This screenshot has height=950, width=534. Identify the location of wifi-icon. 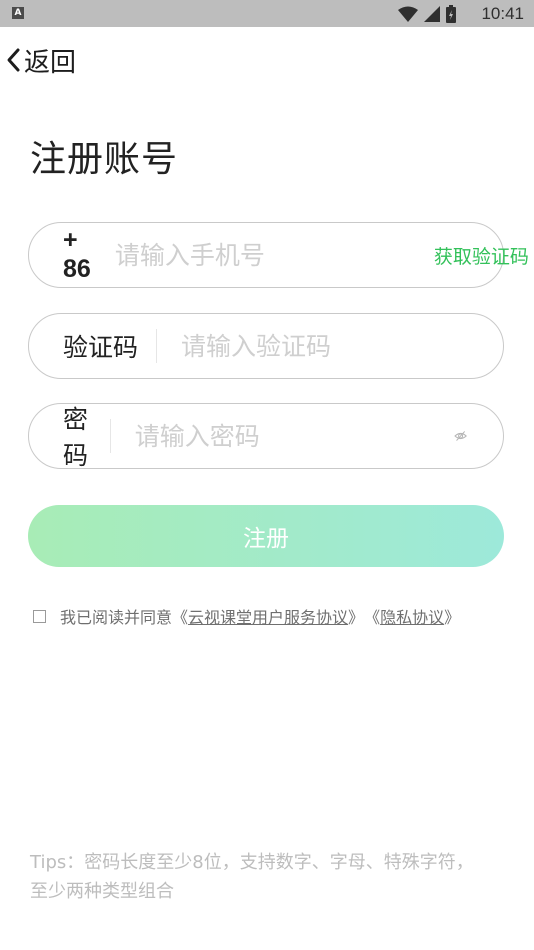
(408, 14).